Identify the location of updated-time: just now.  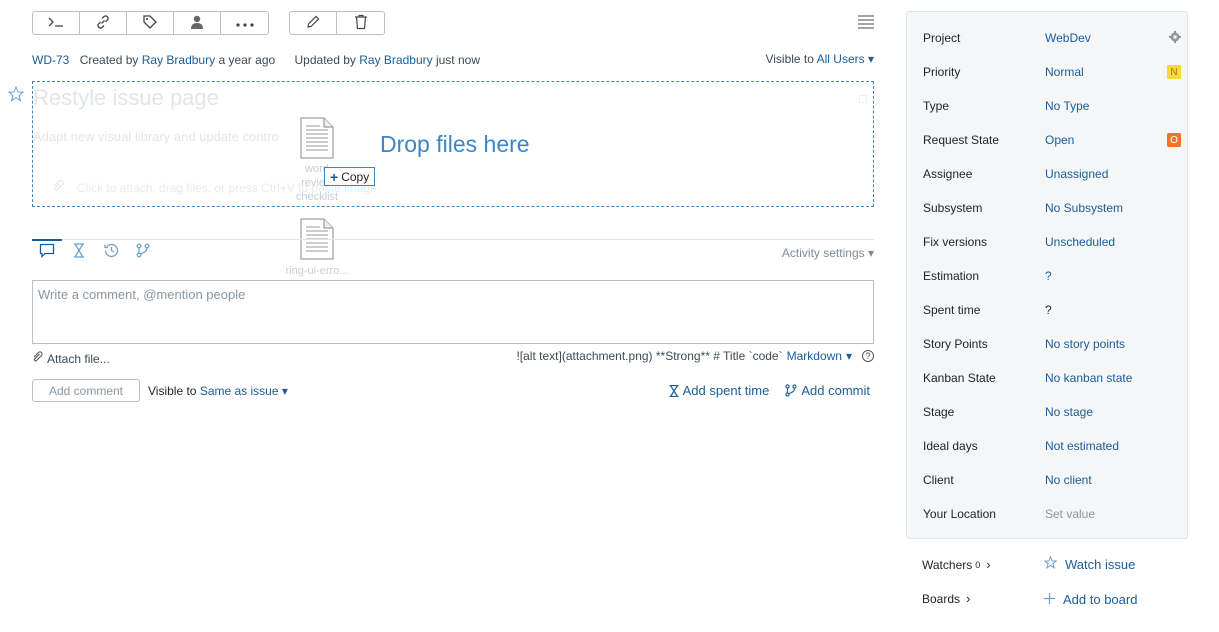
(457, 60).